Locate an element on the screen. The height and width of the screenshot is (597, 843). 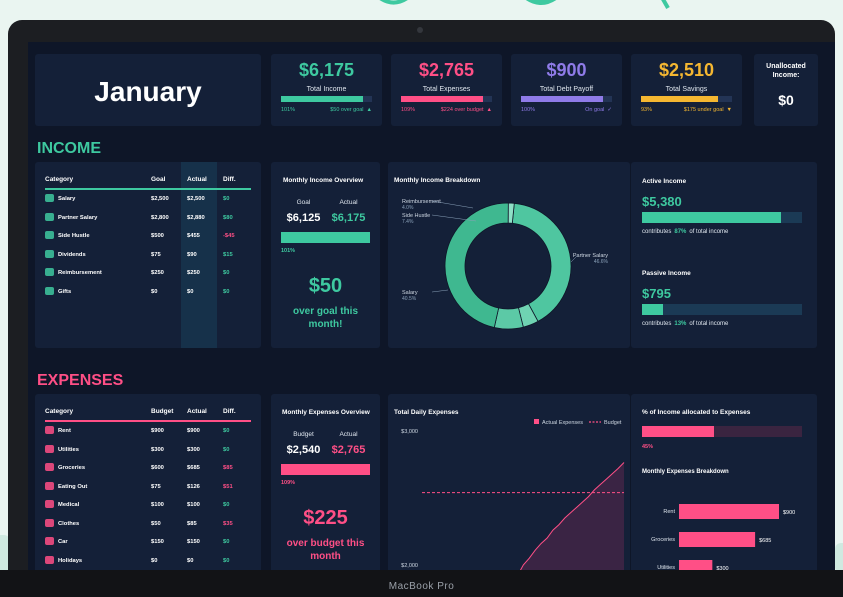
row-diff: $15 is located at coordinates (228, 254).